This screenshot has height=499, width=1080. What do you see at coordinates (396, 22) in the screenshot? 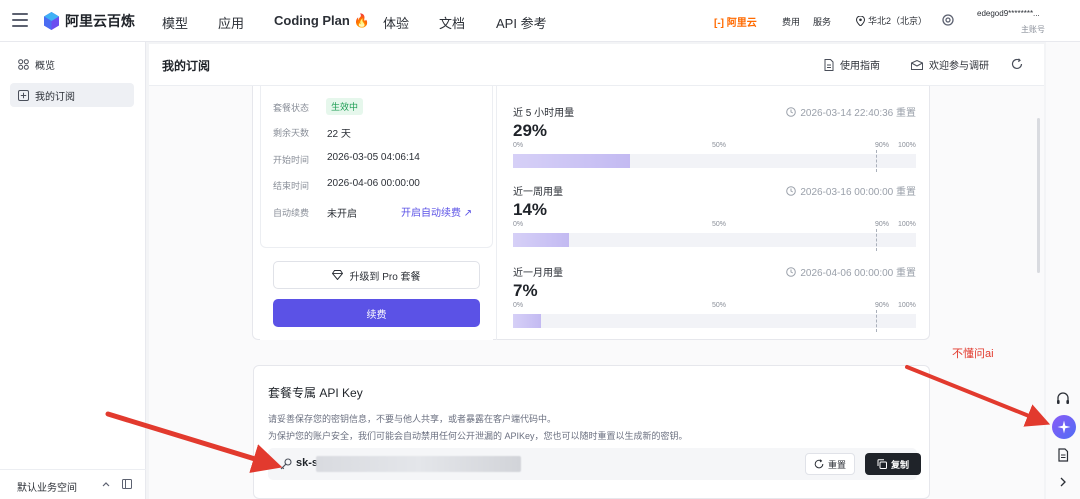
I see `nav-experience: 体验` at bounding box center [396, 22].